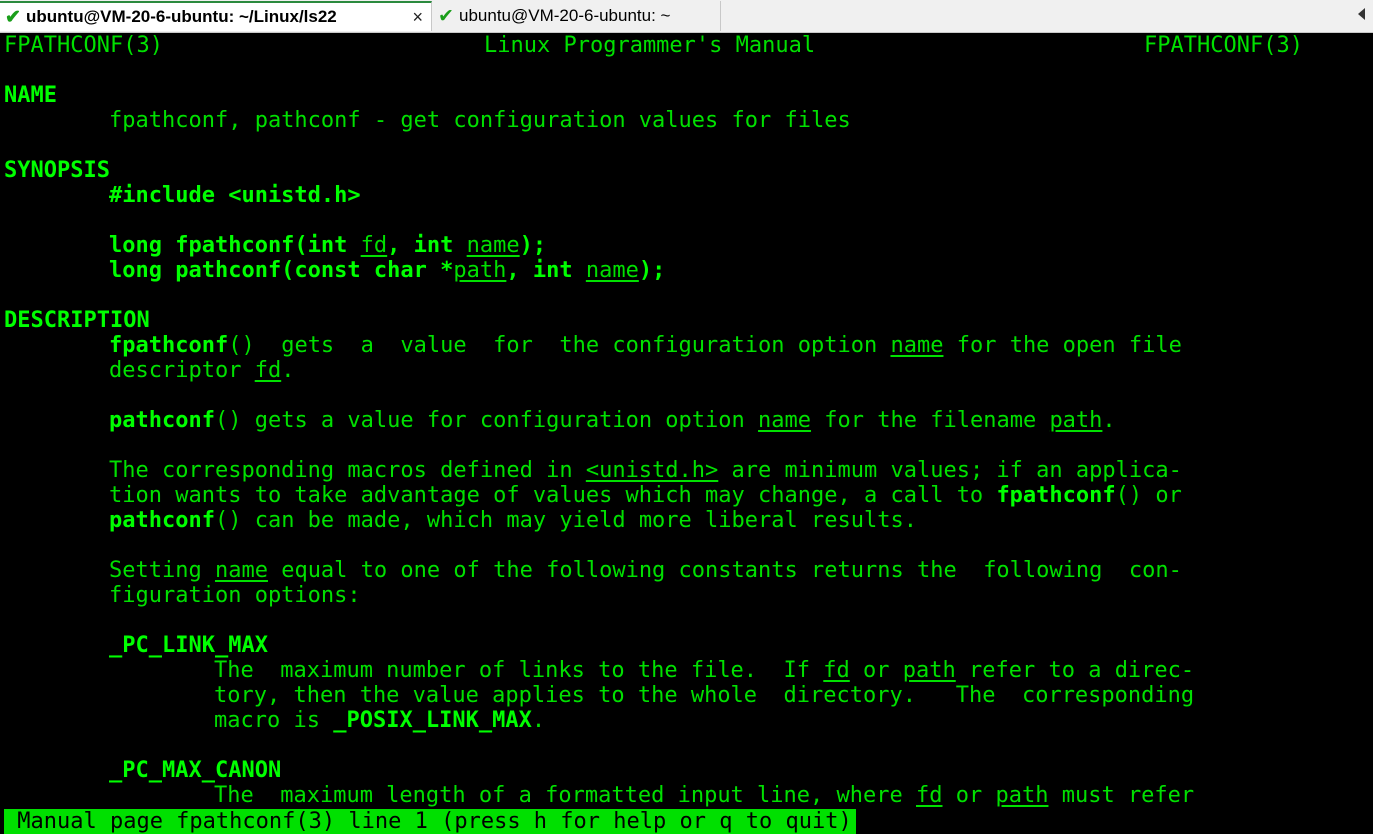  I want to click on desc-p4-line2: figuration options:, so click(235, 595).